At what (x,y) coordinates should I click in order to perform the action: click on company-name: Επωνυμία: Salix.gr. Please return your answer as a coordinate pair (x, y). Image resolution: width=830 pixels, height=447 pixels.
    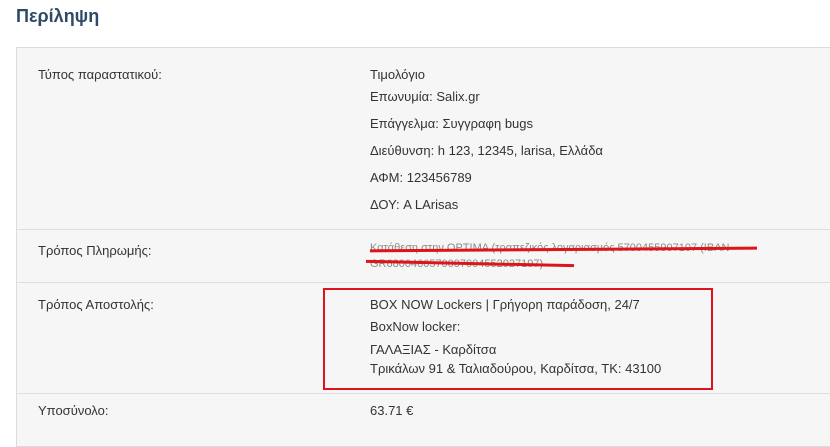
    Looking at the image, I should click on (425, 96).